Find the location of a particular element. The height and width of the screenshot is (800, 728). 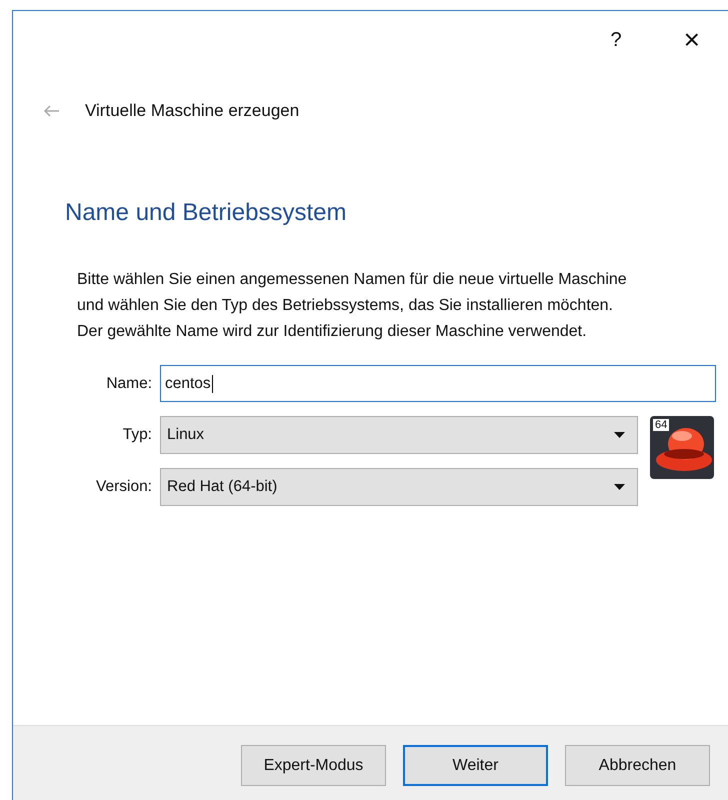

name-field: centos is located at coordinates (438, 383).